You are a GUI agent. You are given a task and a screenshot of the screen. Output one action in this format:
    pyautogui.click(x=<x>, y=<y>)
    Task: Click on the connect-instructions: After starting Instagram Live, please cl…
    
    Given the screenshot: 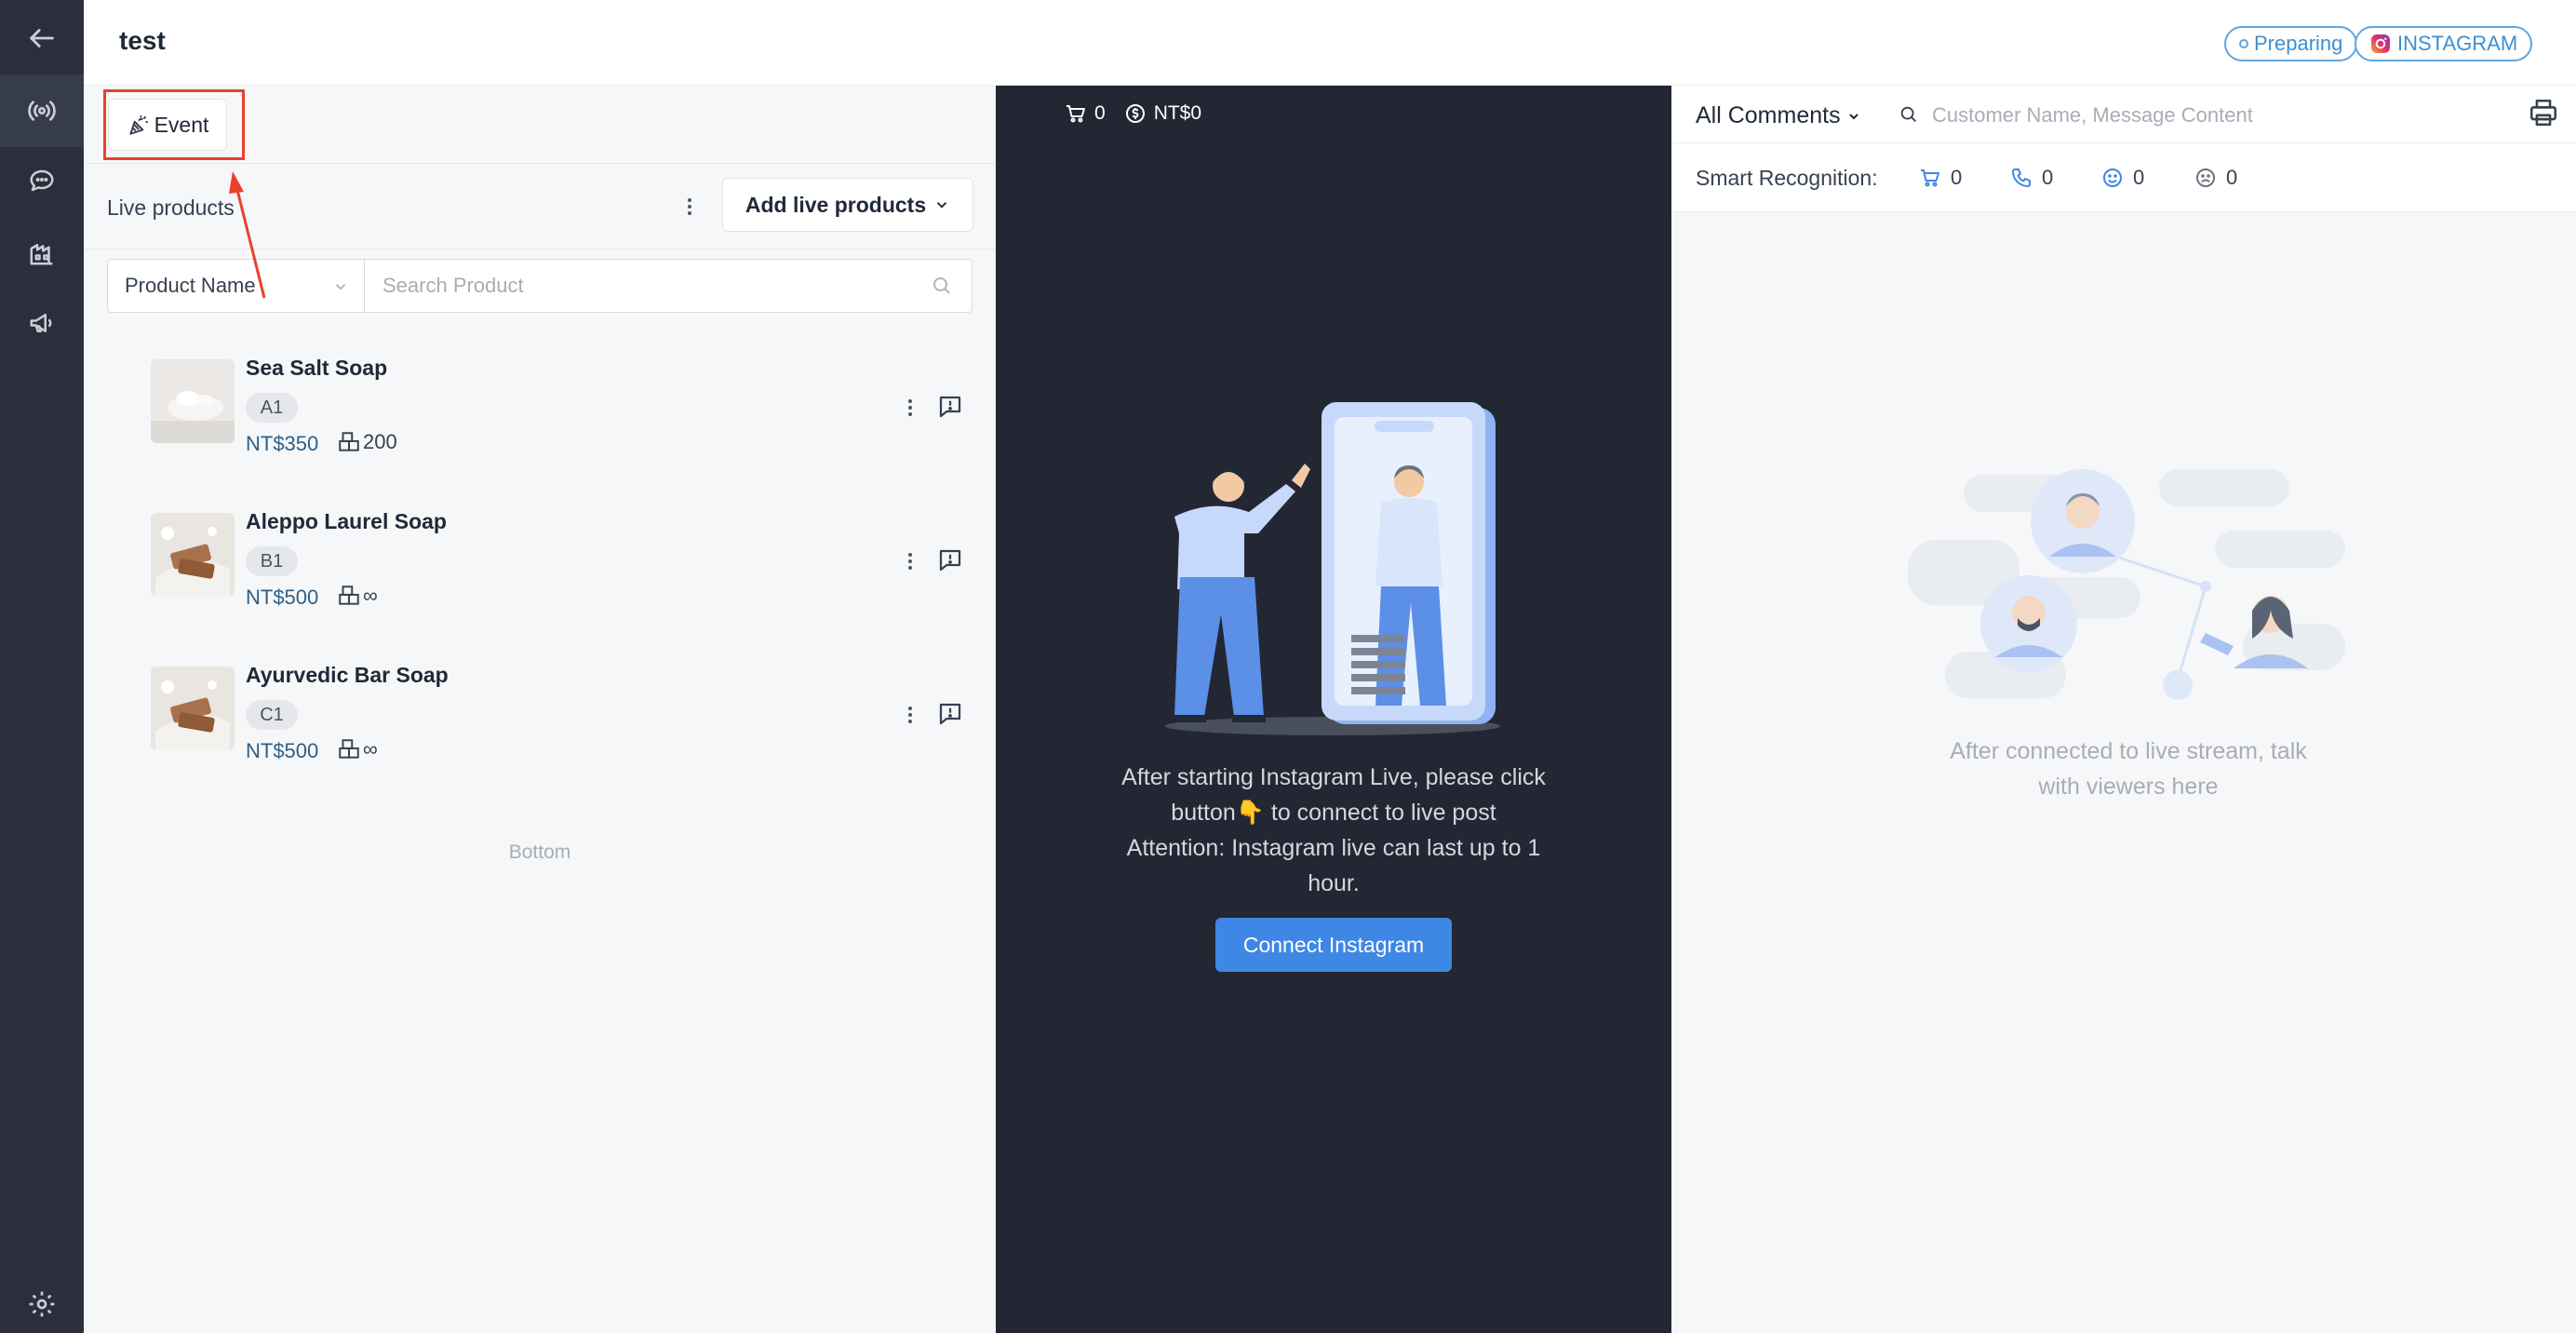 What is the action you would take?
    pyautogui.click(x=1333, y=831)
    